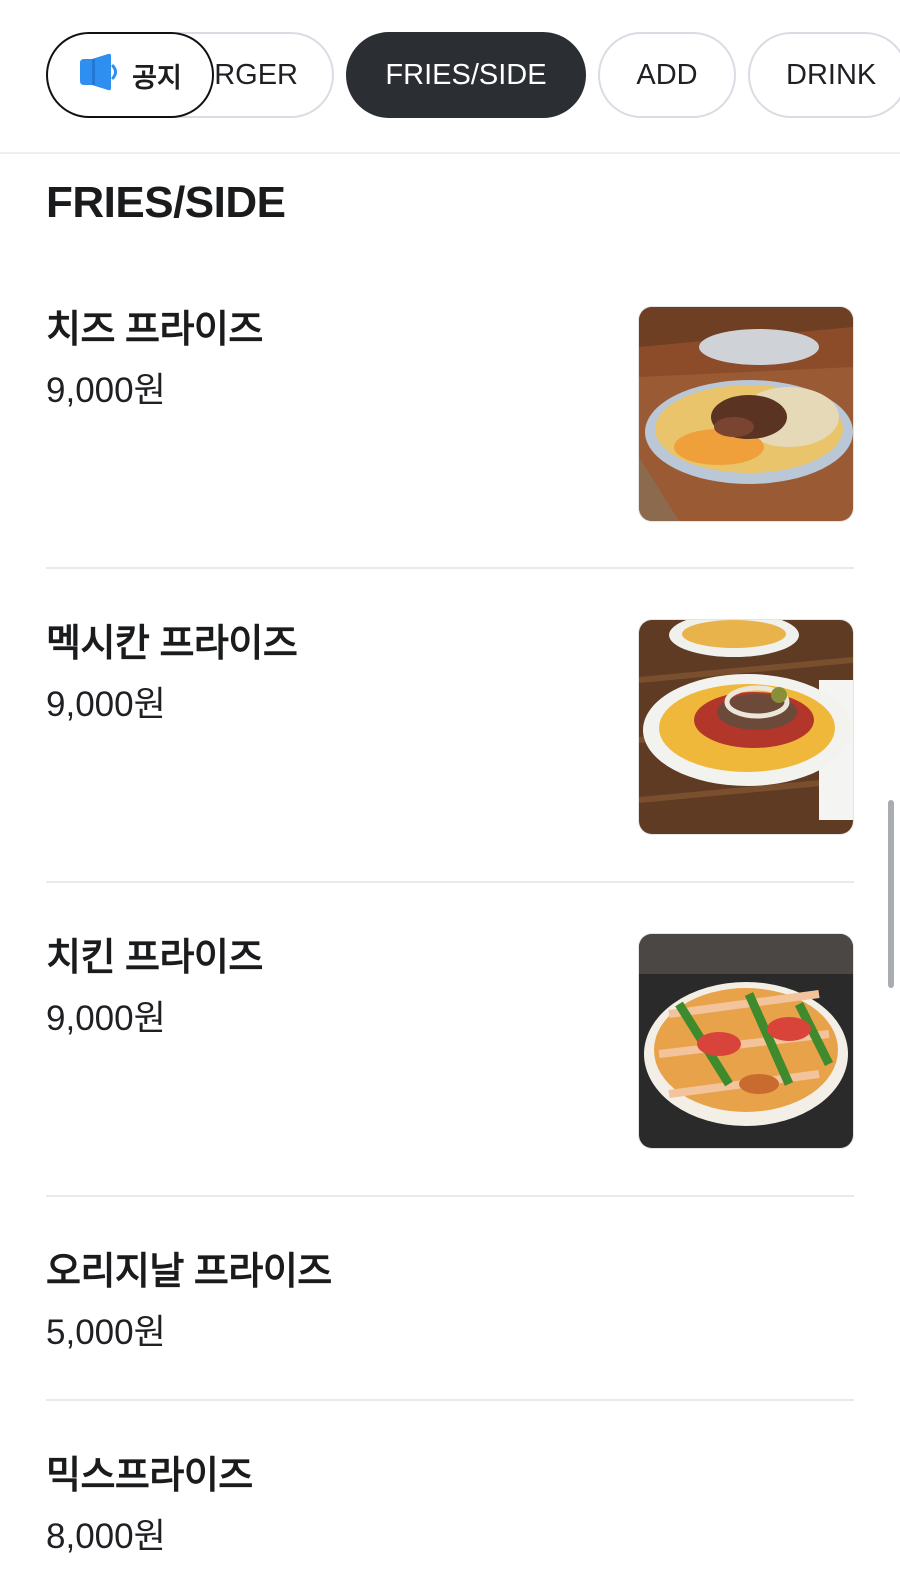 Image resolution: width=900 pixels, height=1595 pixels. I want to click on category-tab-bar: RGER FRIES/SIDE ADD DRINK 공지, so click(450, 77).